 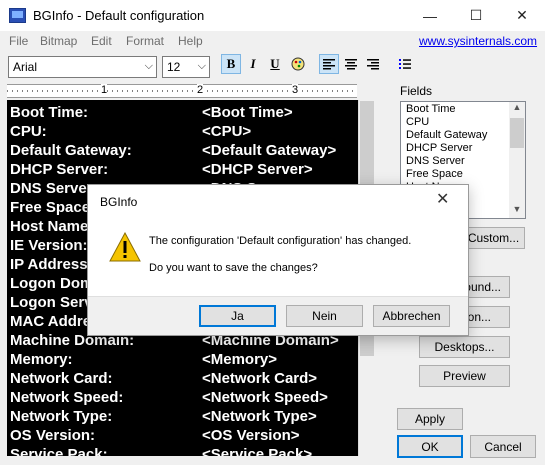 I want to click on preview-button: Preview, so click(x=464, y=376).